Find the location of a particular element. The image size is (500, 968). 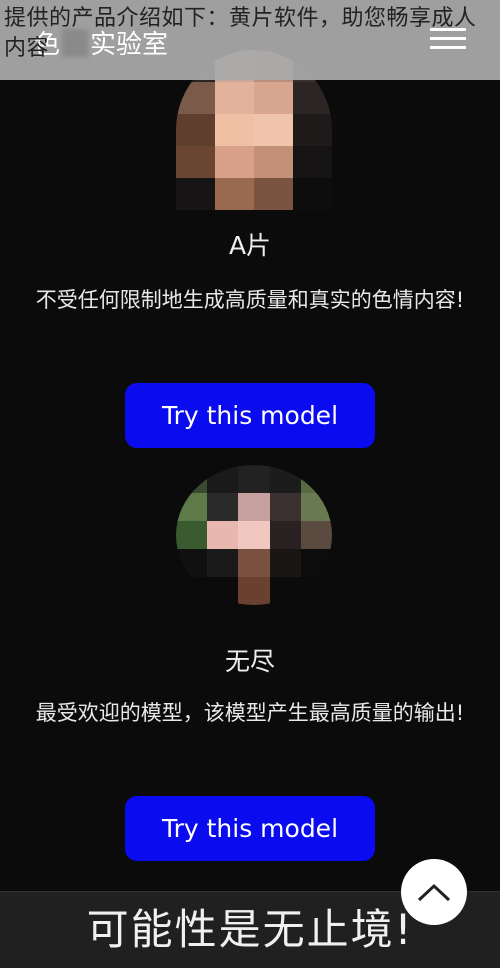

caption-text: 提供的产品介绍如下：黄片软件，助您畅享成人内容 is located at coordinates (240, 33).